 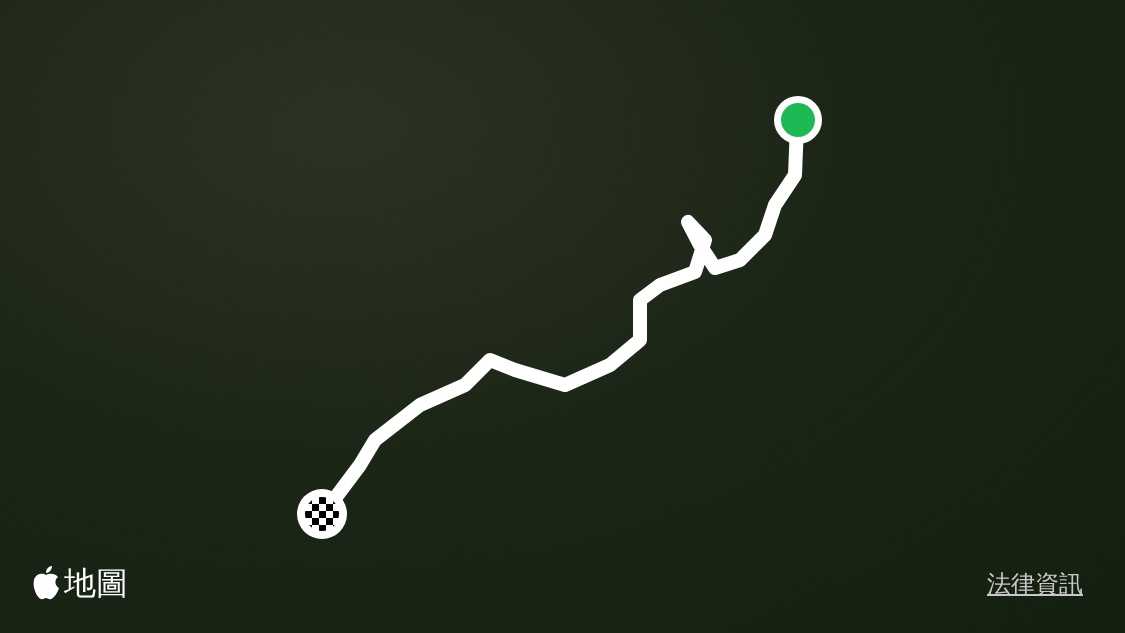 I want to click on legal-link: 法律資訊, so click(x=1035, y=584).